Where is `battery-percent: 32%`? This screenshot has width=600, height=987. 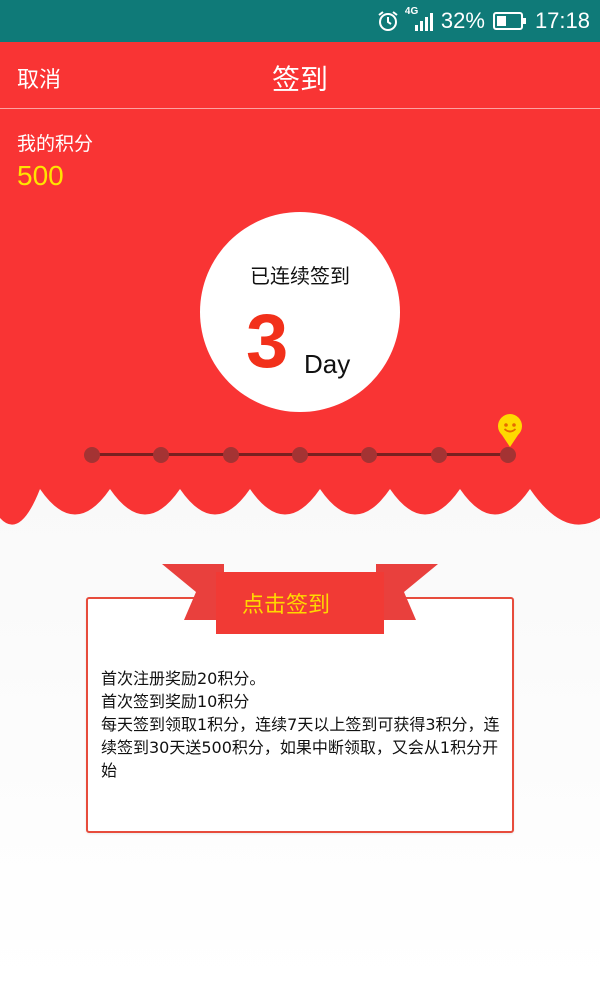 battery-percent: 32% is located at coordinates (462, 20).